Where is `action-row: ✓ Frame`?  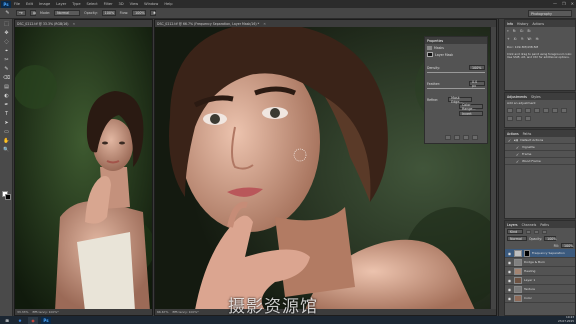
action-row: ✓ Frame is located at coordinates (540, 154).